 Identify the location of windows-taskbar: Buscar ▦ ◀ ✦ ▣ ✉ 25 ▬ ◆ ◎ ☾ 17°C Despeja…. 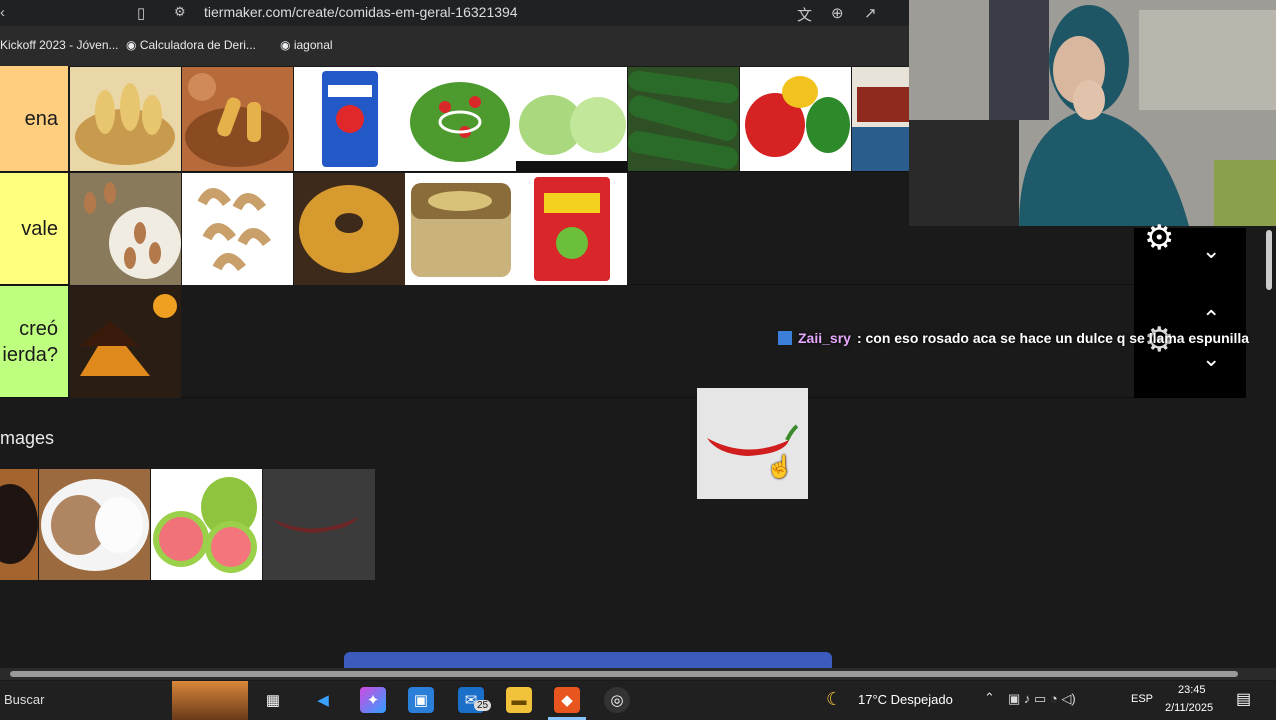
(638, 700).